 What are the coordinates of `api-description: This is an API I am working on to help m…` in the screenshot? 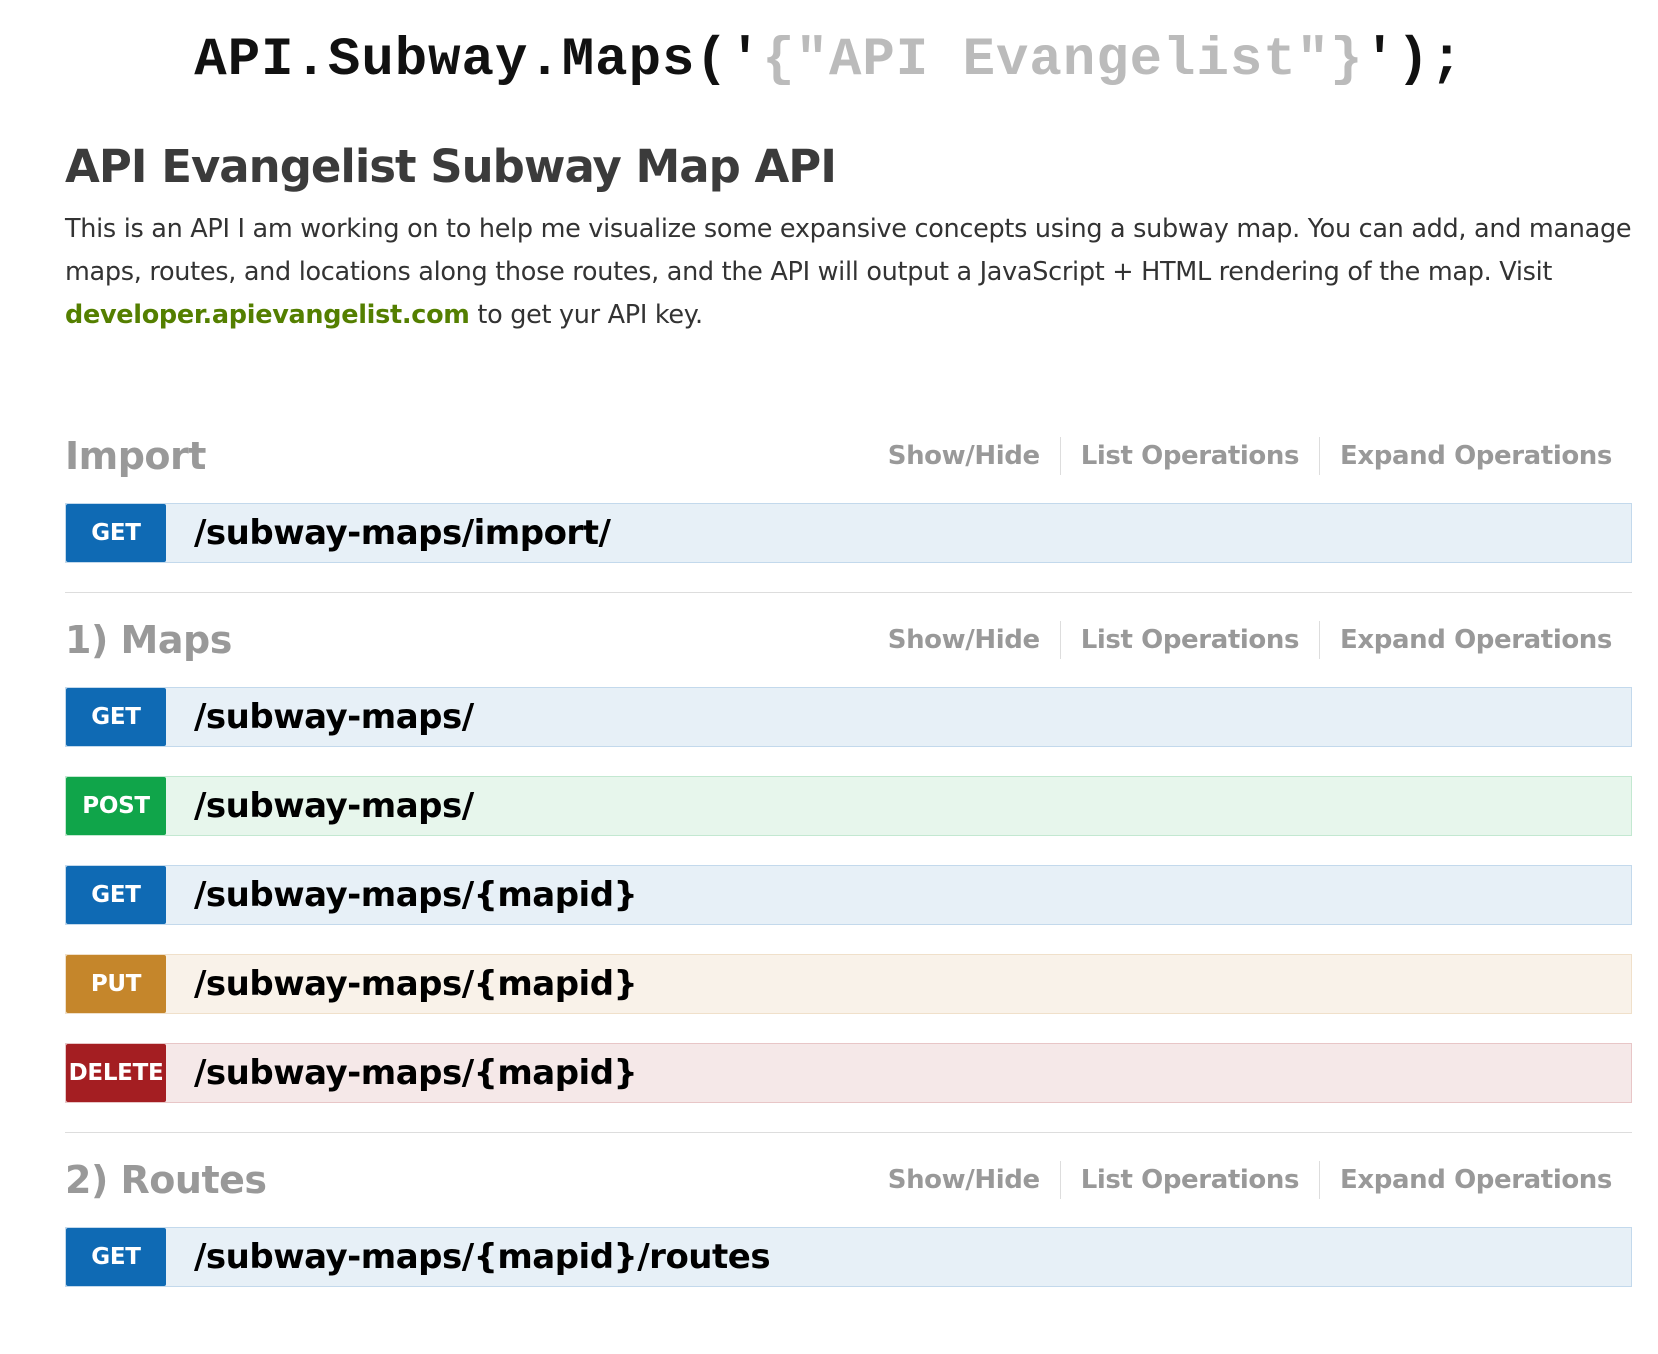 It's located at (848, 272).